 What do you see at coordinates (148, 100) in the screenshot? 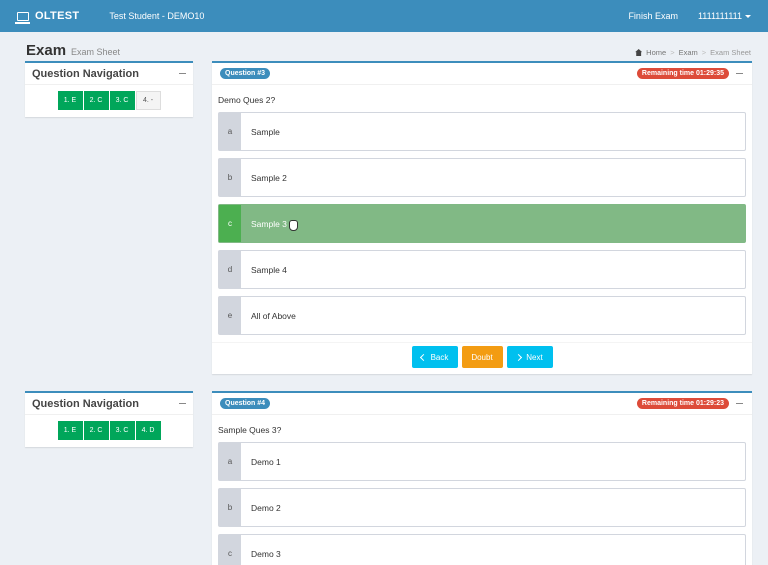
I see `question-nav-button-4: 4. -` at bounding box center [148, 100].